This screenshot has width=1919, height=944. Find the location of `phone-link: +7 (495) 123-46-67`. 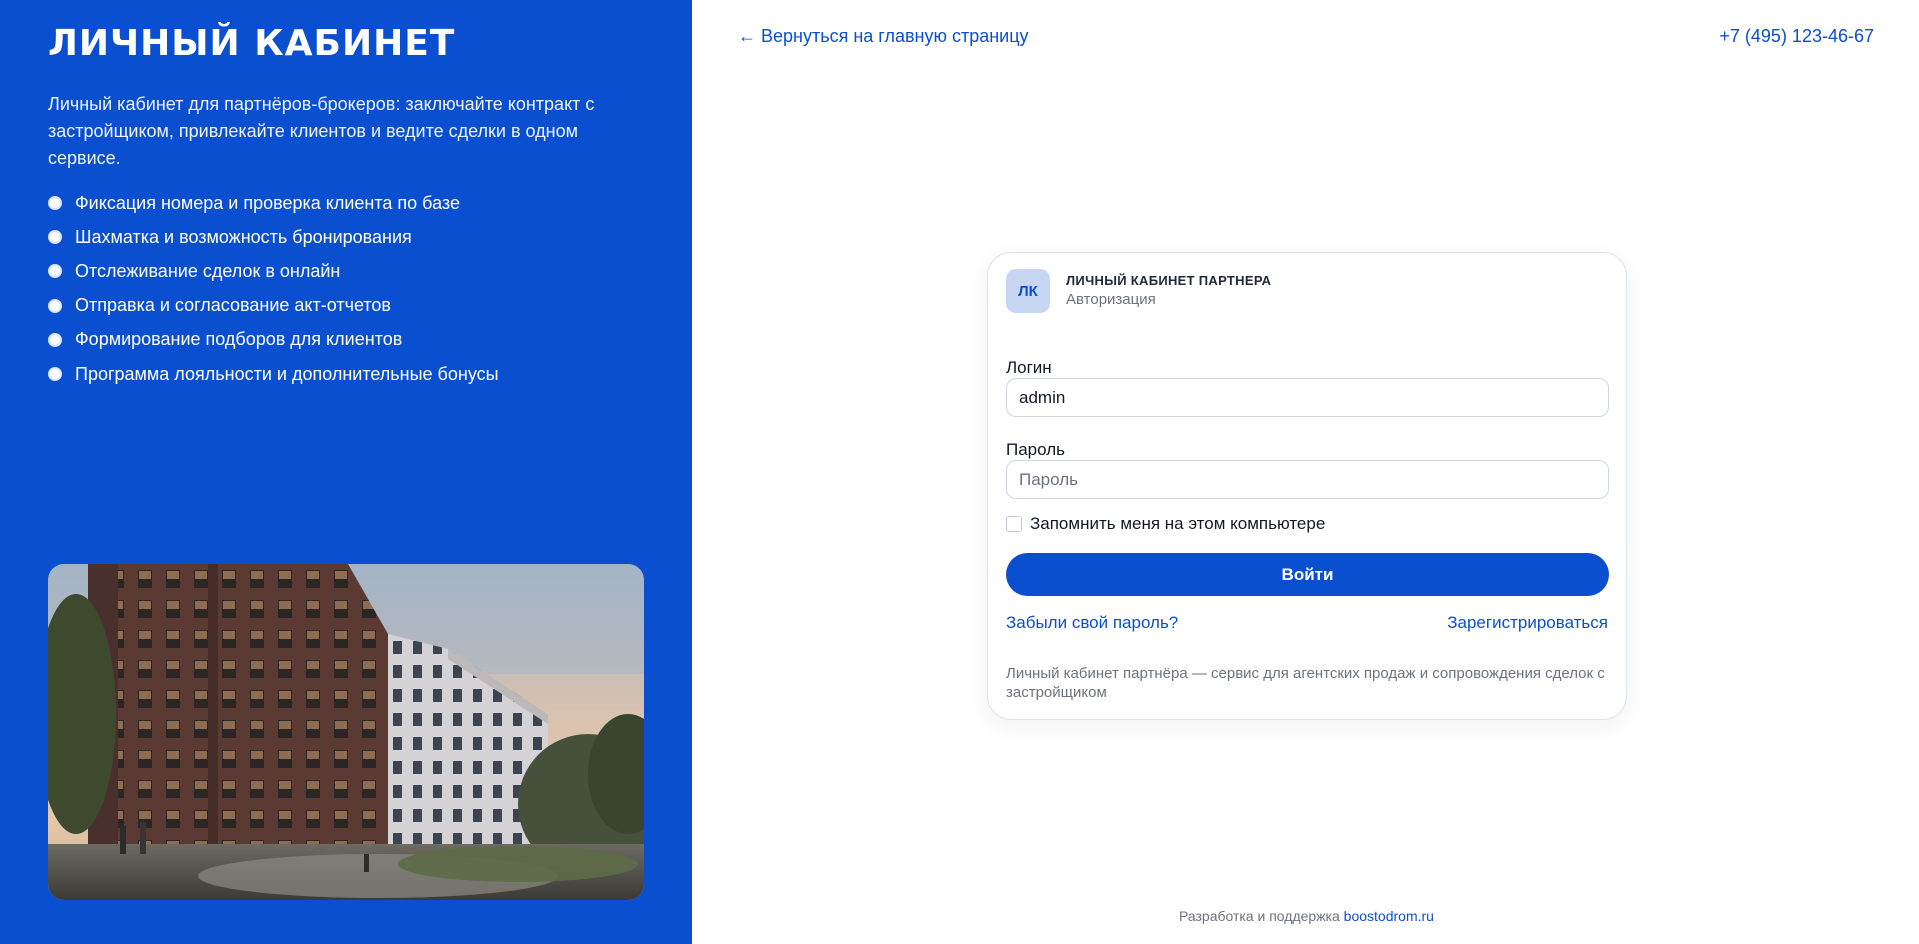

phone-link: +7 (495) 123-46-67 is located at coordinates (1796, 36).